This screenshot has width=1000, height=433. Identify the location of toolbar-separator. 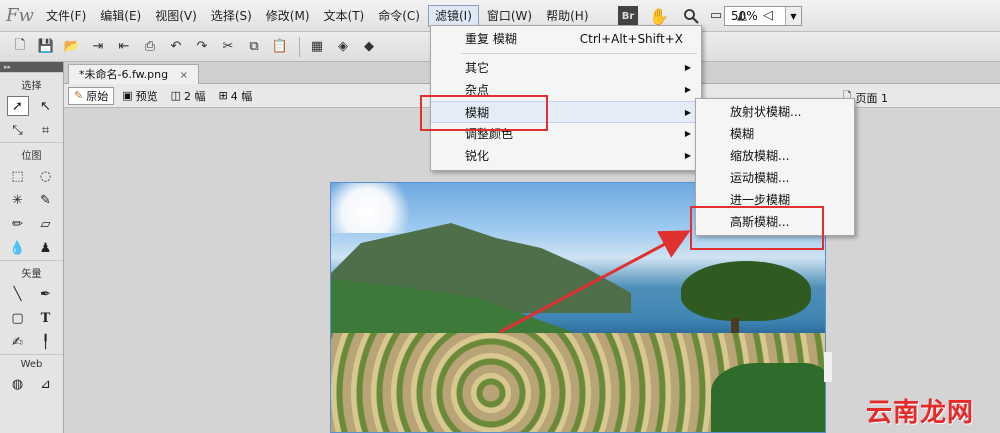
(299, 46).